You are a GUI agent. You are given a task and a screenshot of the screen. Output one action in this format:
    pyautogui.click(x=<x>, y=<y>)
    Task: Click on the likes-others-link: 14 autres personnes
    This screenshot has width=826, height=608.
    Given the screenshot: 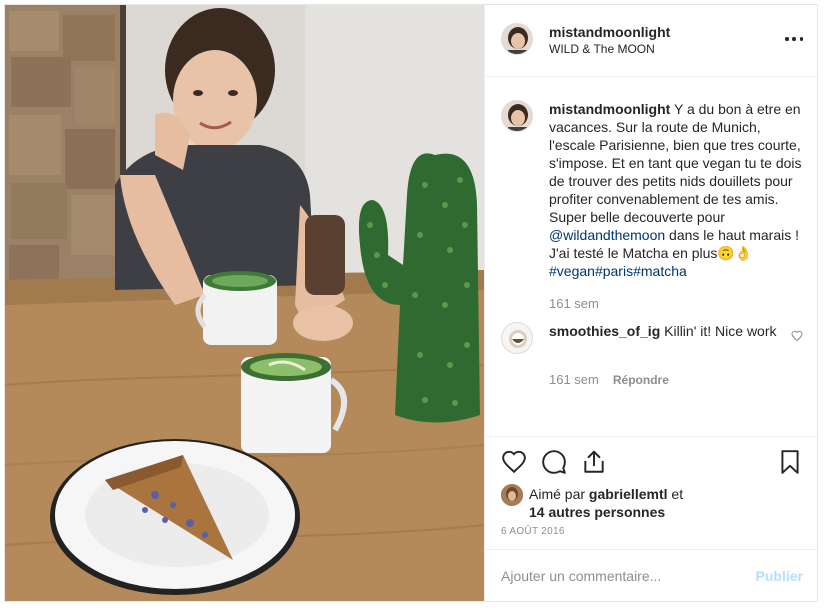 What is the action you would take?
    pyautogui.click(x=597, y=512)
    